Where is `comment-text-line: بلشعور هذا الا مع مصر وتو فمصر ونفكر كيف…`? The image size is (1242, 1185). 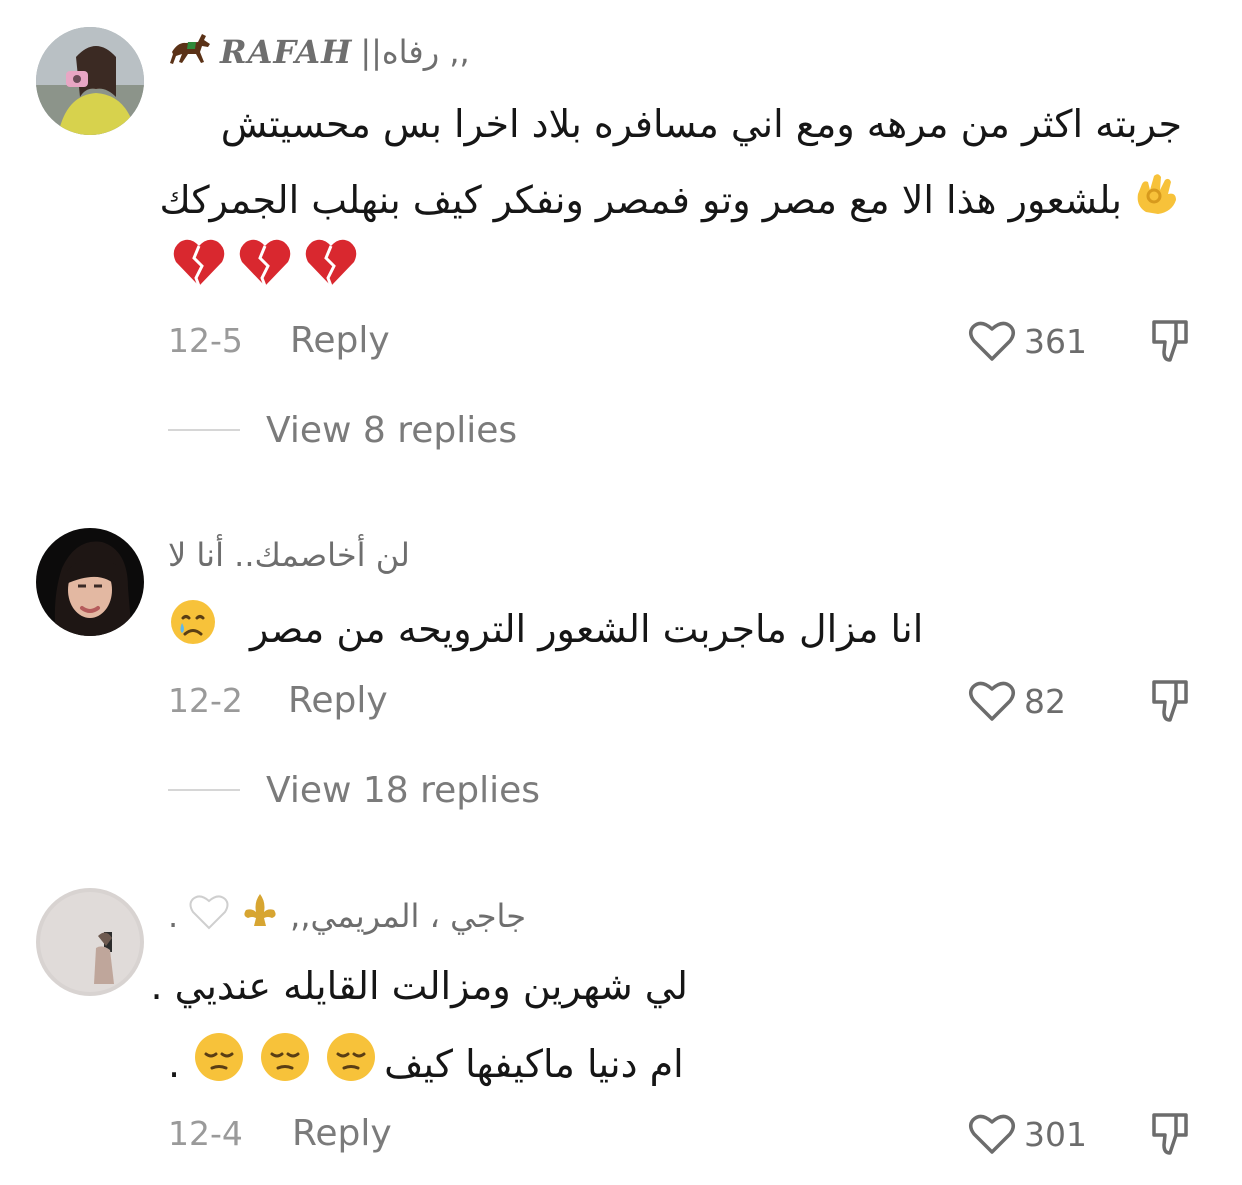
comment-text-line: بلشعور هذا الا مع مصر وتو فمصر ونفكر كيف… is located at coordinates (670, 199).